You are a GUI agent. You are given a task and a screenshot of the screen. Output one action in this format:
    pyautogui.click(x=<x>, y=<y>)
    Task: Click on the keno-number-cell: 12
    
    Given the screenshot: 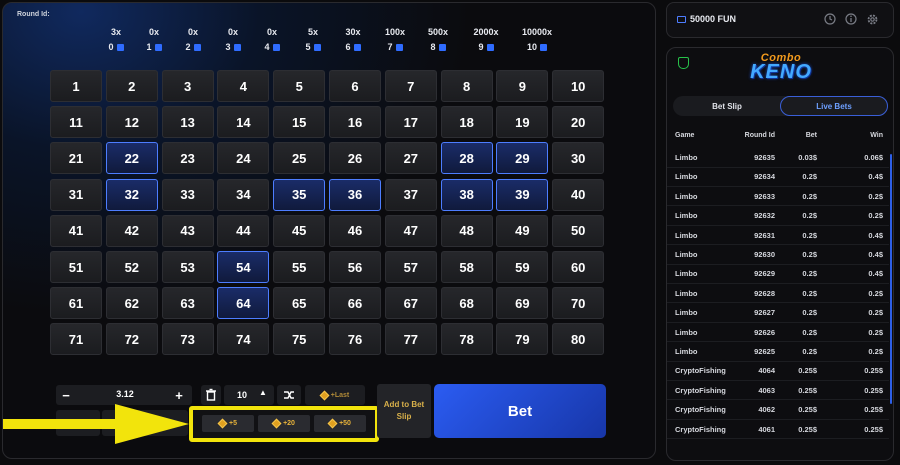 What is the action you would take?
    pyautogui.click(x=131, y=122)
    